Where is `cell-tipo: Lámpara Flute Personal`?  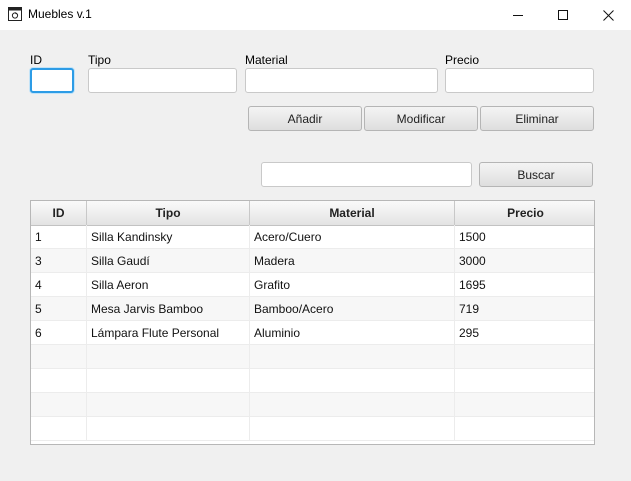
cell-tipo: Lámpara Flute Personal is located at coordinates (168, 333).